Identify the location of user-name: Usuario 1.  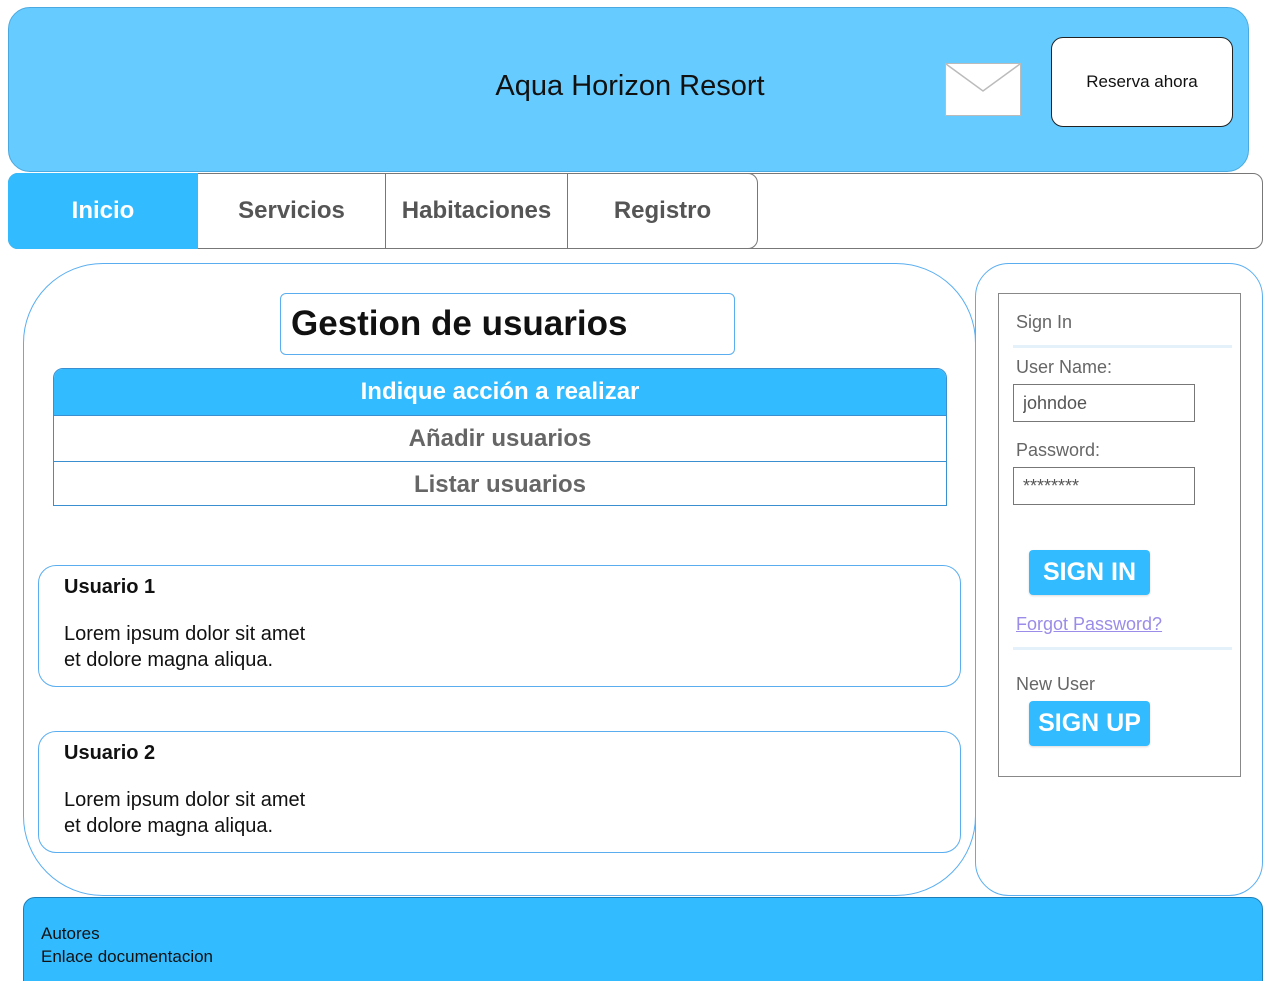
(110, 587).